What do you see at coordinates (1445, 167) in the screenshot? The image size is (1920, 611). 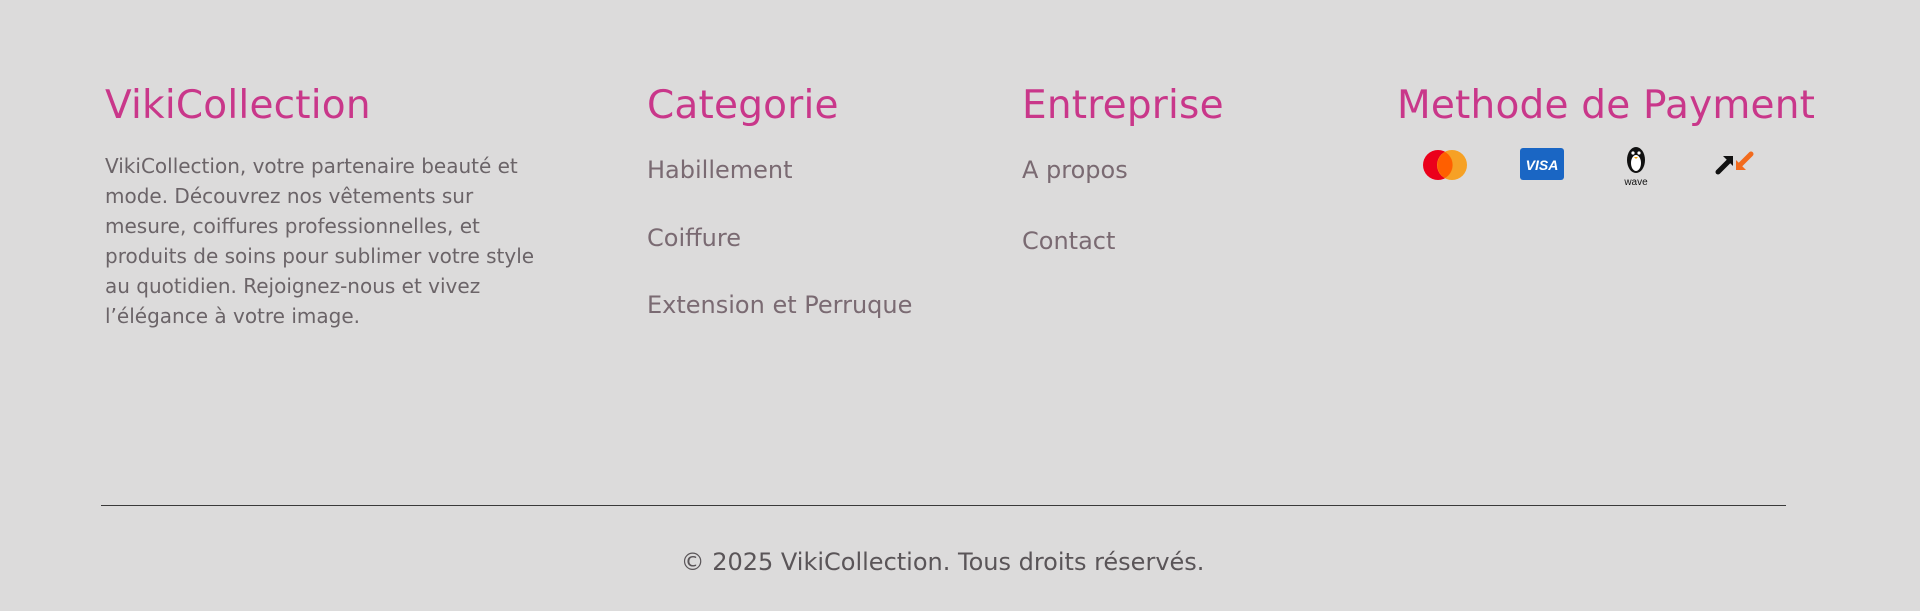 I see `mastercard-icon` at bounding box center [1445, 167].